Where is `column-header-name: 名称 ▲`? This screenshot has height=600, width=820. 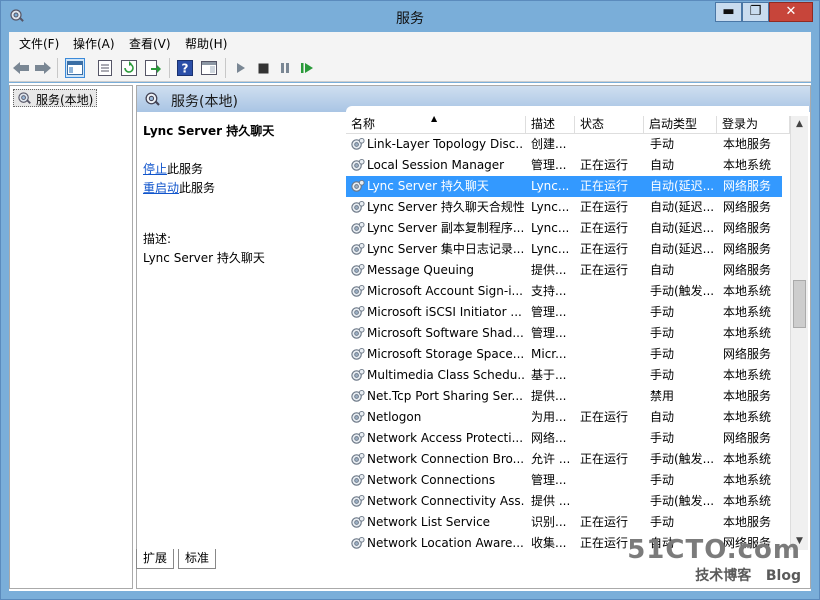
column-header-name: 名称 ▲ is located at coordinates (436, 125).